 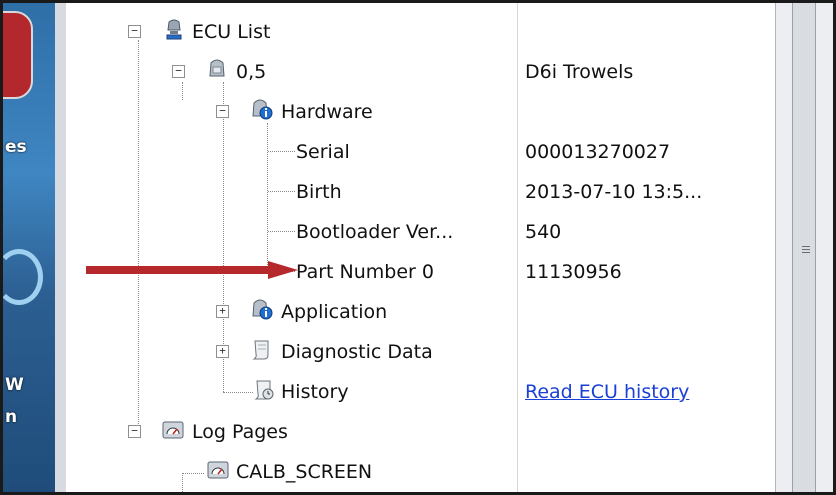 What do you see at coordinates (420, 72) in the screenshot?
I see `tree-node-ecu: − 0,5 D6i Trowels` at bounding box center [420, 72].